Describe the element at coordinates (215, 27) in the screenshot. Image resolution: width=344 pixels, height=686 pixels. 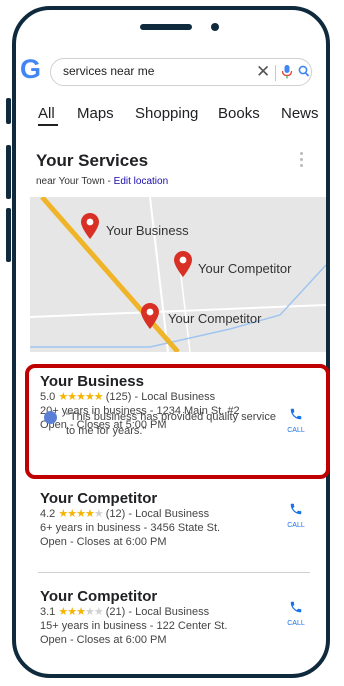
I see `phone-camera` at that location.